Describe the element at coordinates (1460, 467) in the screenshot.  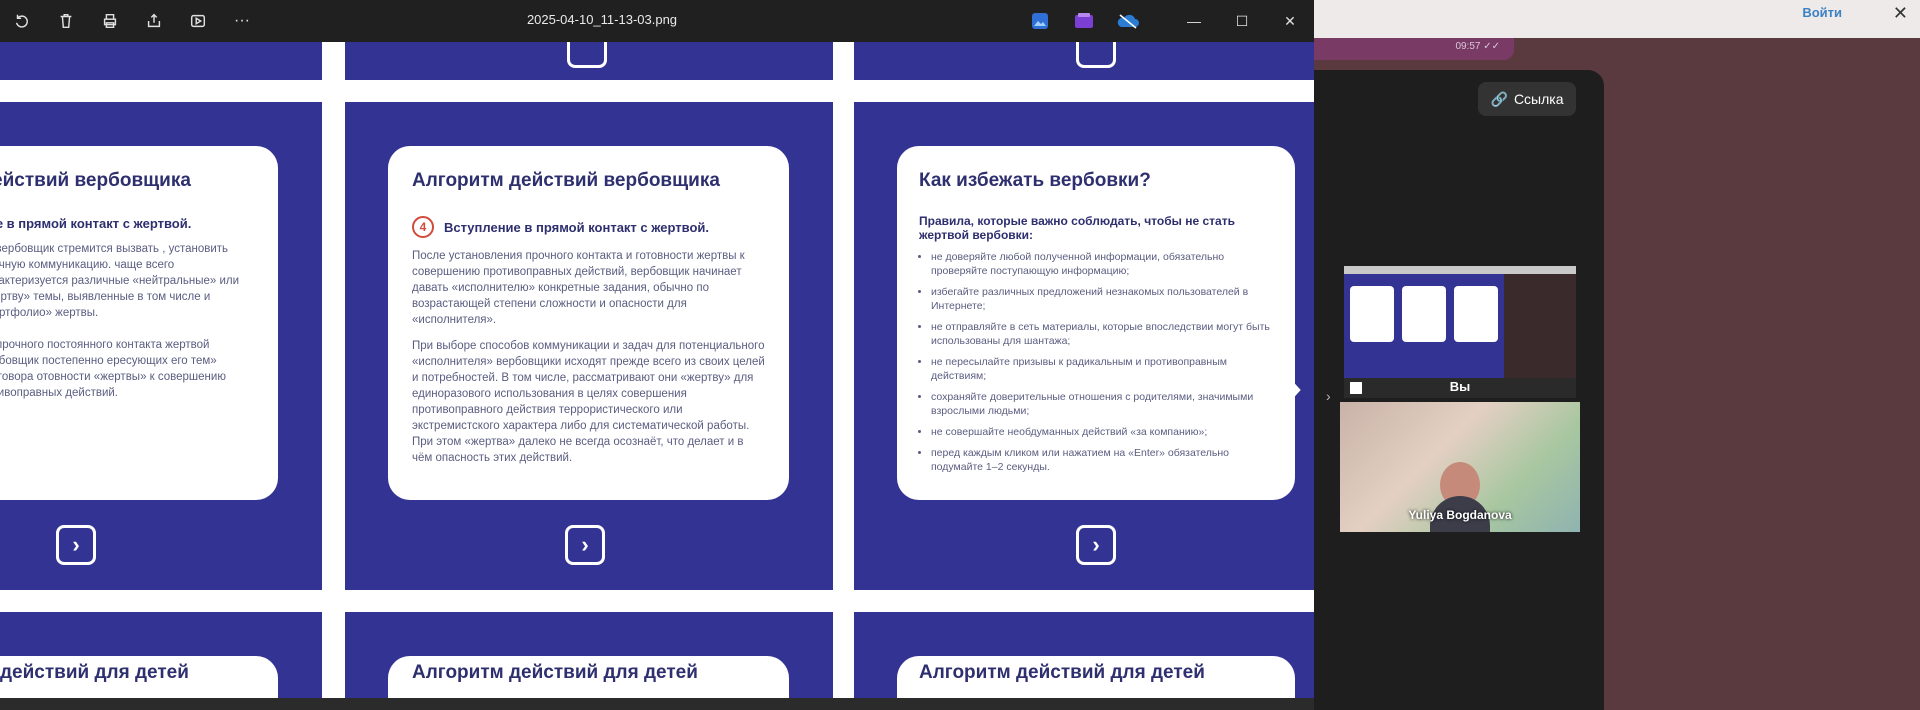
I see `participant-video-tile: Yuliya Bogdanova` at that location.